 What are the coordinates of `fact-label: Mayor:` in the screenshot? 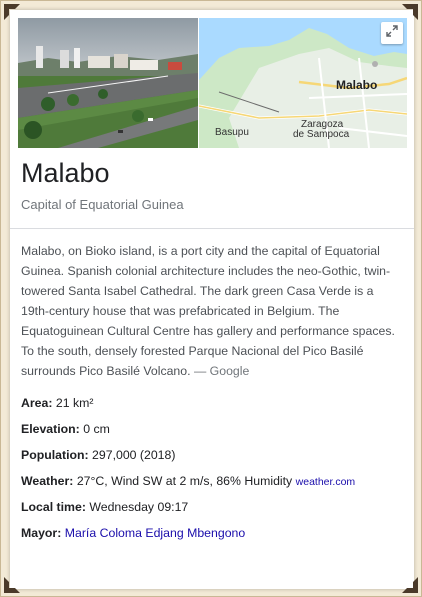 It's located at (41, 533).